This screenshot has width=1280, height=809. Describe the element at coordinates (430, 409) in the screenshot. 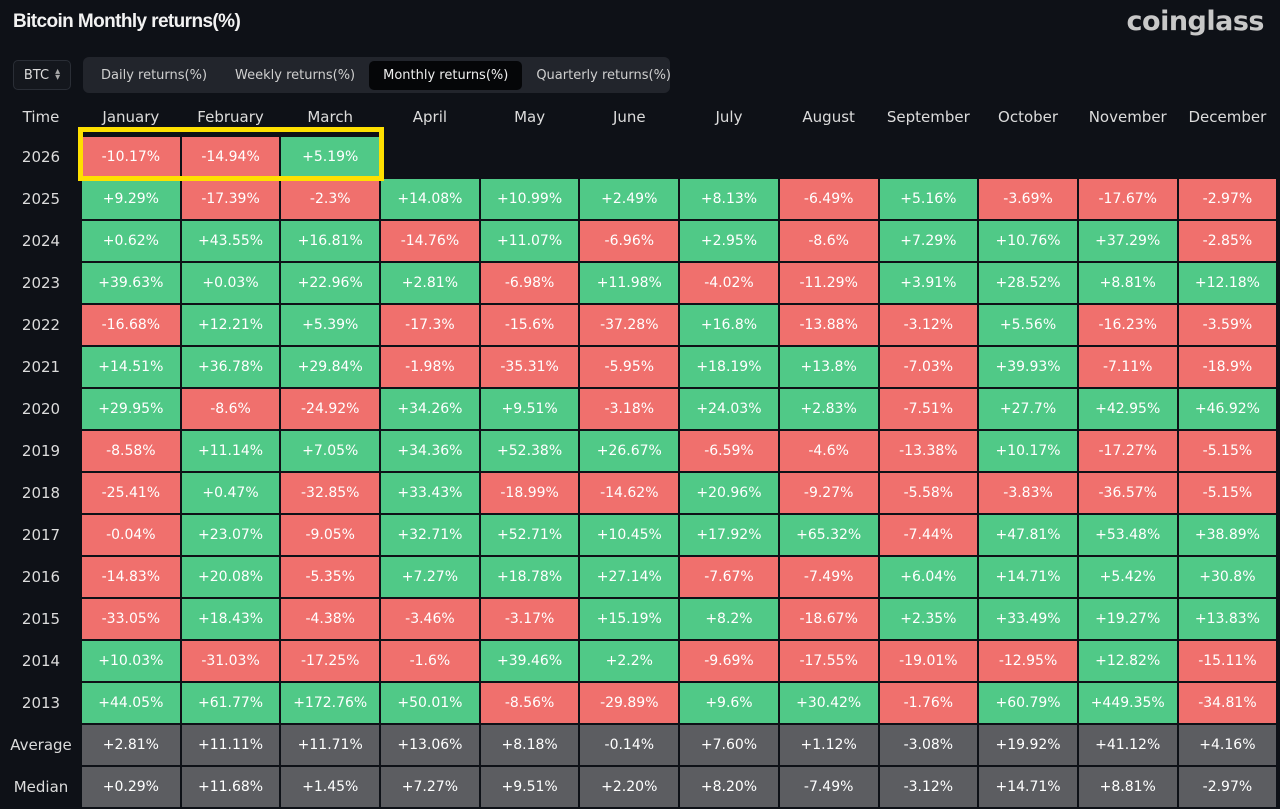

I see `cell-2020-april: +34.26%` at that location.